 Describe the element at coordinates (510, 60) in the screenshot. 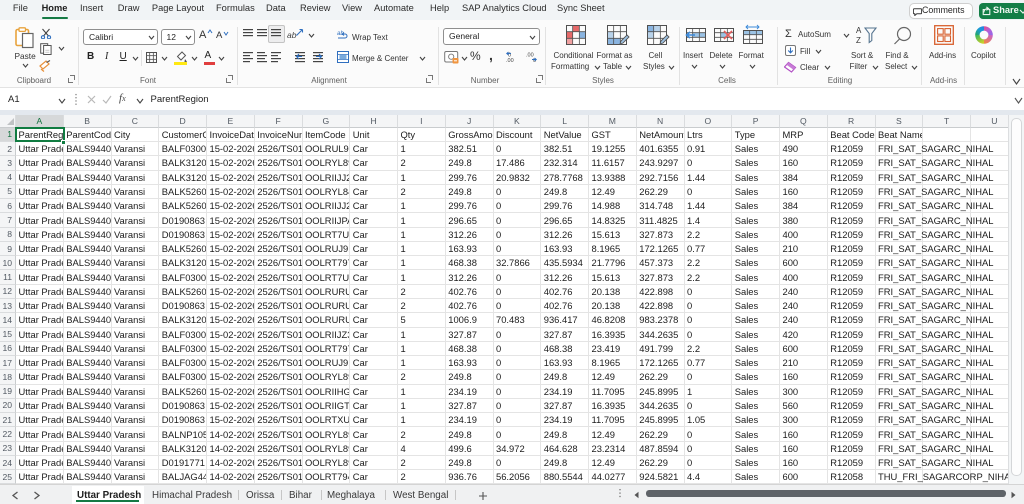

I see `svg-text: .00` at that location.